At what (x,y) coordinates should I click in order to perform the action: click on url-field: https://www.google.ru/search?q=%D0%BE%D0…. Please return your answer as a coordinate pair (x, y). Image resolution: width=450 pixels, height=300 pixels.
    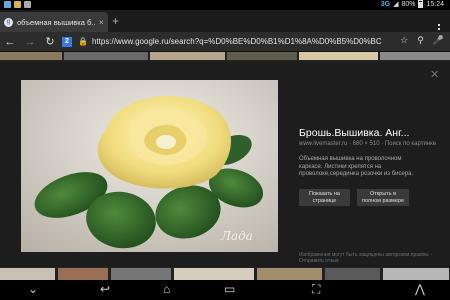
    Looking at the image, I should click on (240, 41).